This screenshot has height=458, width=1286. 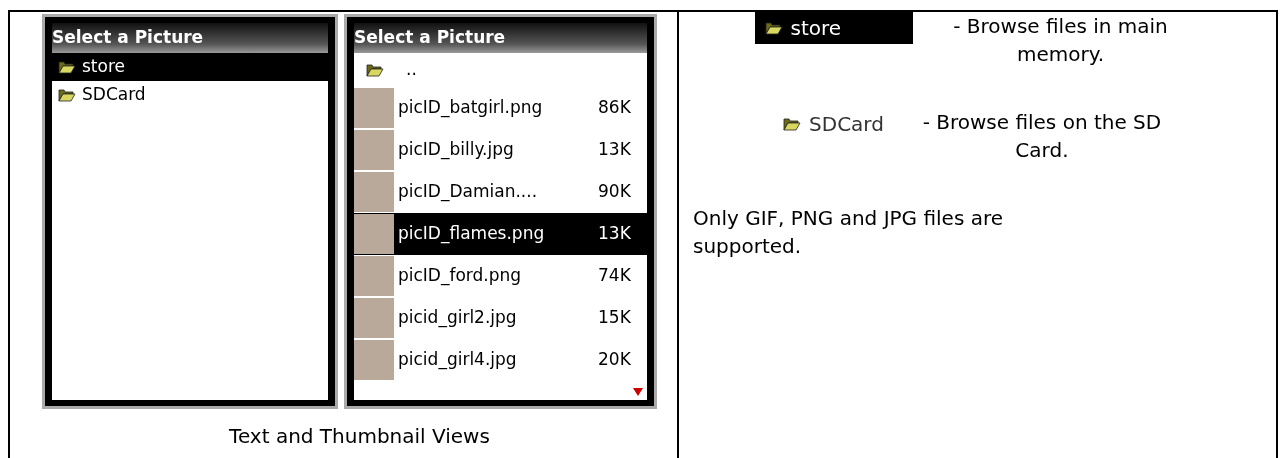 I want to click on file-name: picid_girl4.jpg, so click(x=458, y=360).